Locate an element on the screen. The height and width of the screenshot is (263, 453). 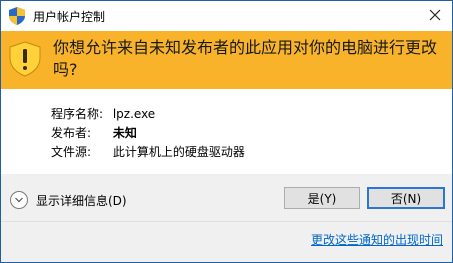
close-button is located at coordinates (435, 16).